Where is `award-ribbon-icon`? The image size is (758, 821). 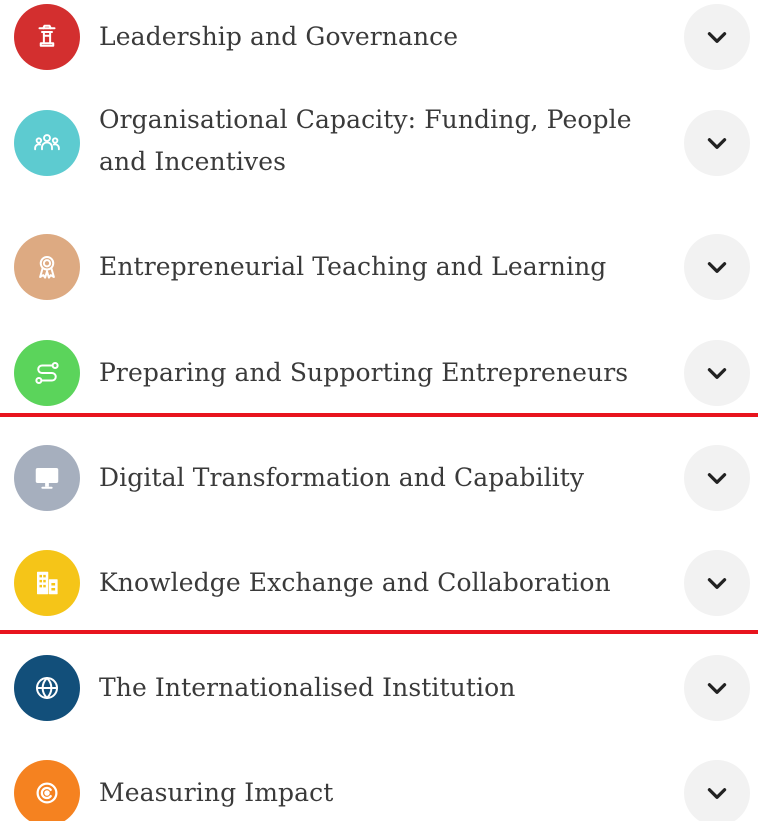
award-ribbon-icon is located at coordinates (47, 267).